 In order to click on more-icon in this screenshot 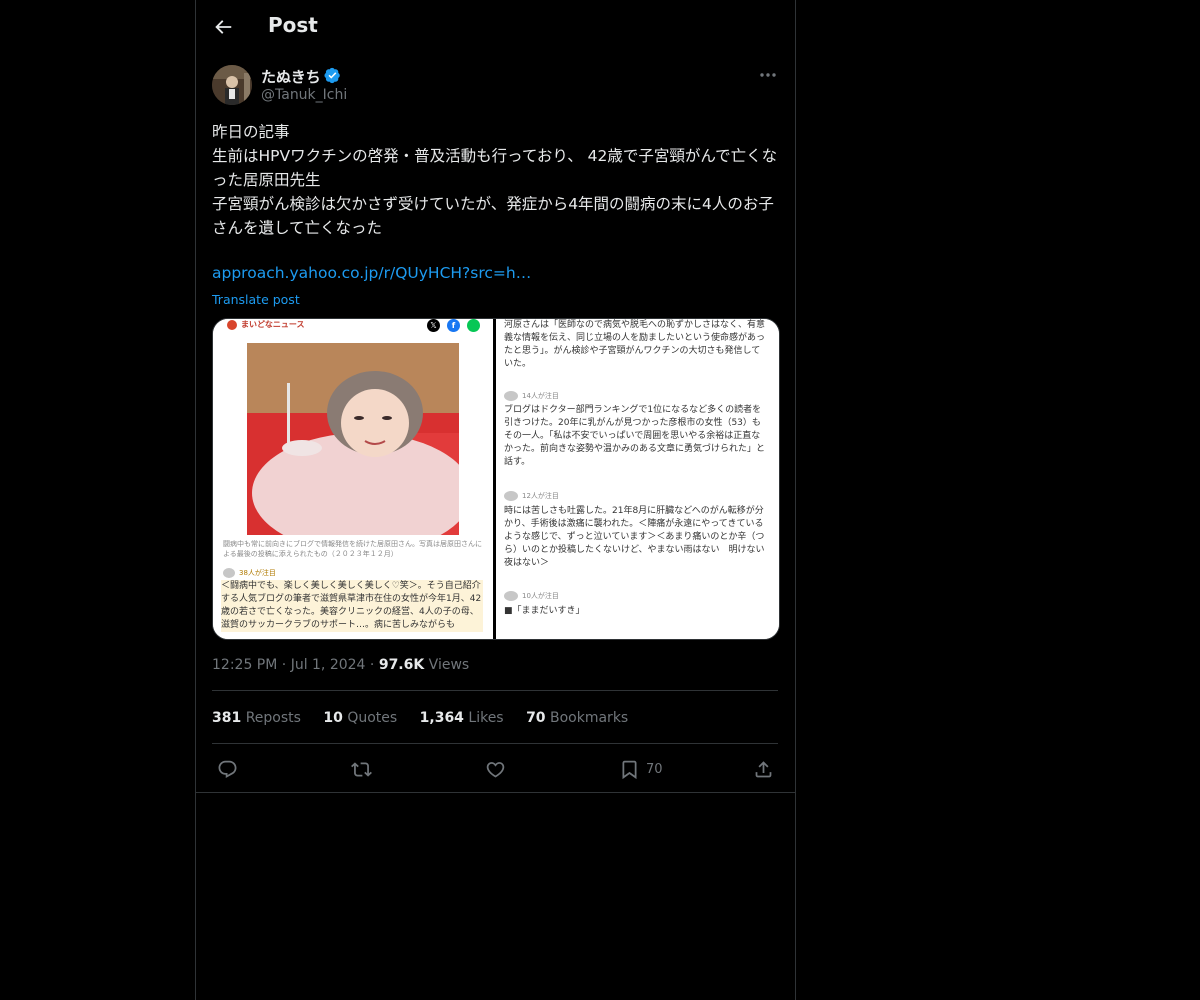, I will do `click(768, 75)`.